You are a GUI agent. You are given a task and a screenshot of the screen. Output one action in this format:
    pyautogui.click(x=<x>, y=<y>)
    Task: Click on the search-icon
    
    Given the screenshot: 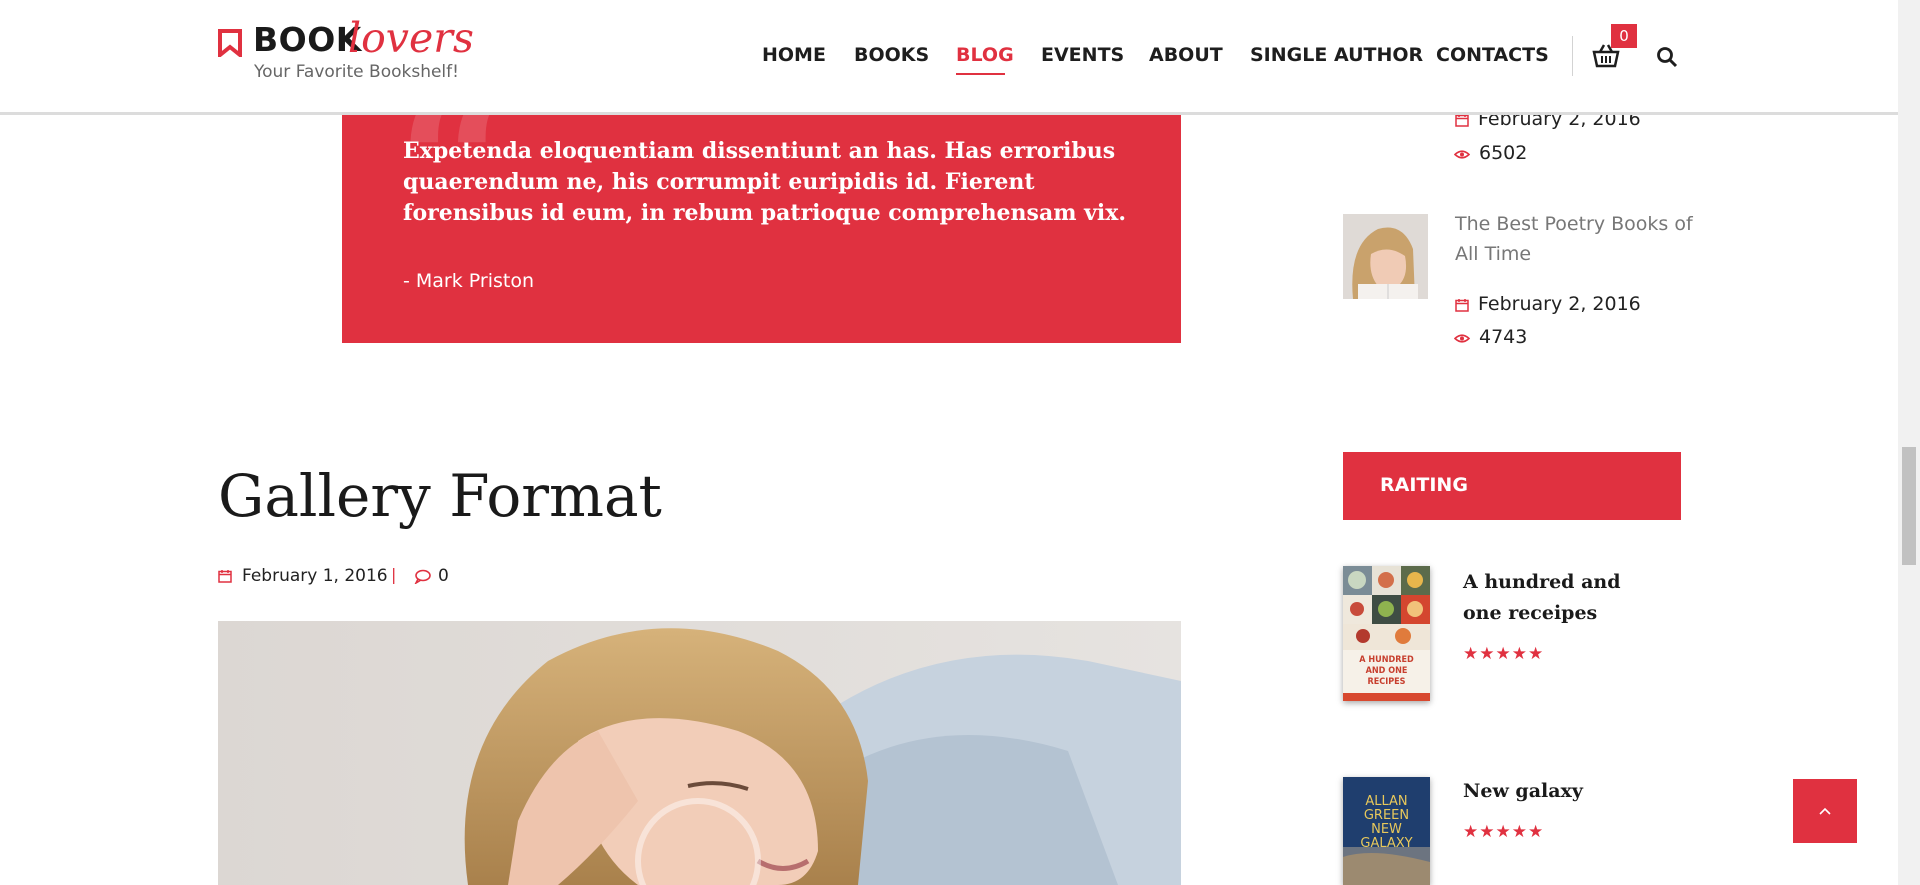 What is the action you would take?
    pyautogui.click(x=1667, y=57)
    